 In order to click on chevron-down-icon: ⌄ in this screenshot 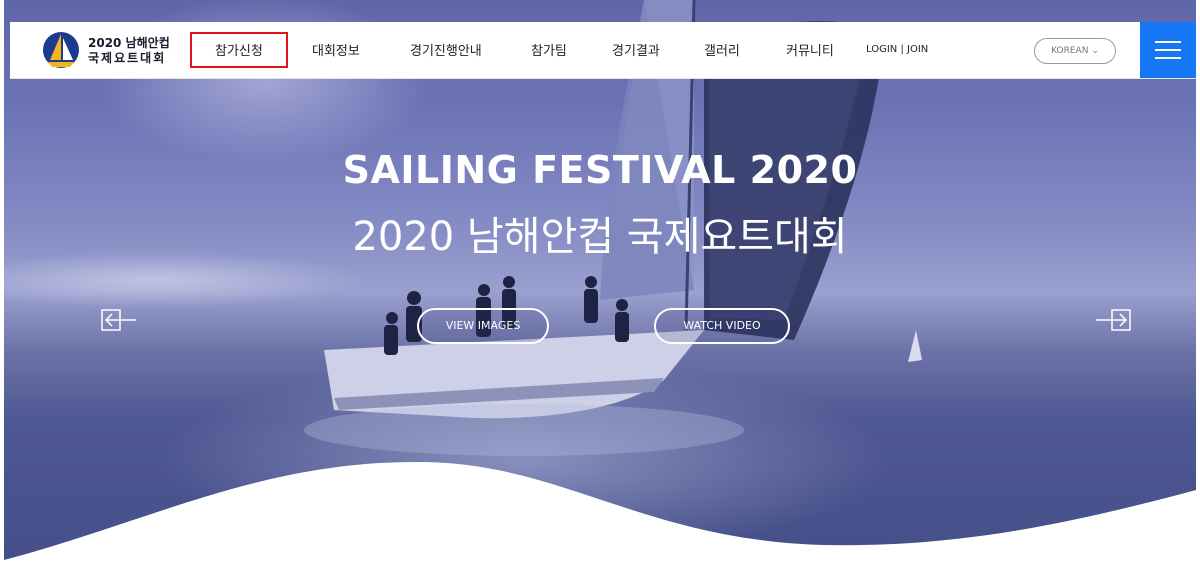, I will do `click(1095, 51)`.